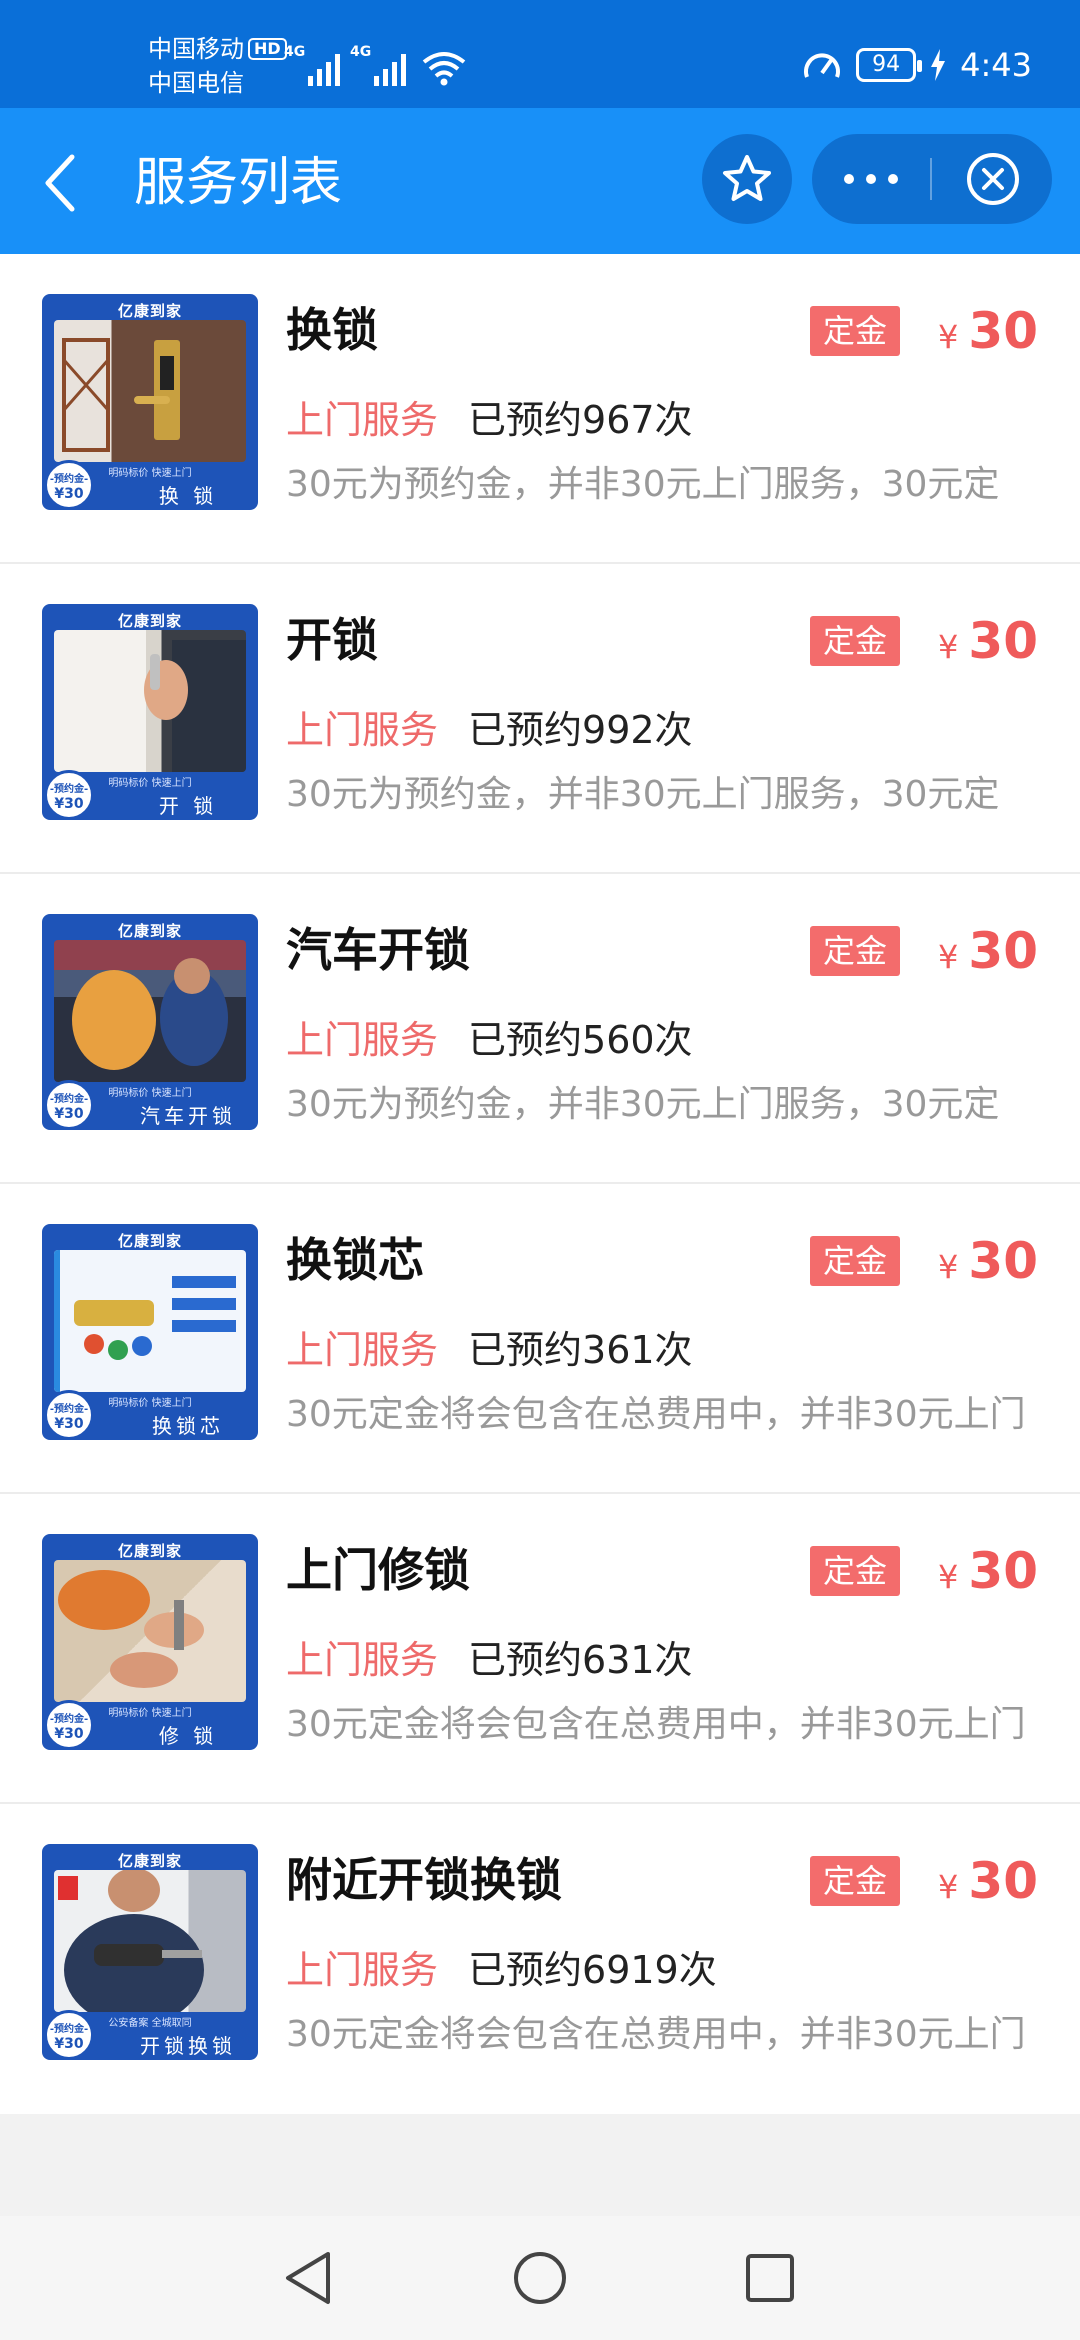 Image resolution: width=1080 pixels, height=2340 pixels. I want to click on status-bar: 中国移动 HD 中国电信 4G 4G 94 4:43, so click(540, 54).